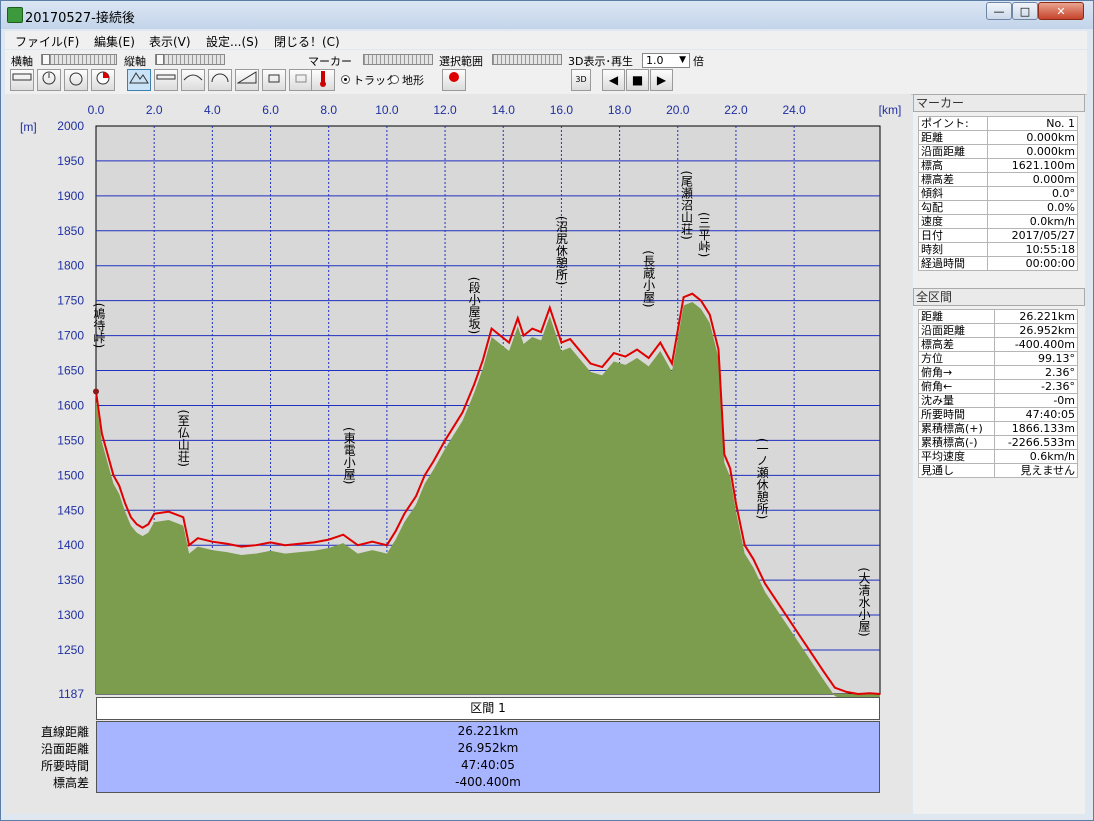 The image size is (1094, 821). Describe the element at coordinates (46, 59) in the screenshot. I see `h-axis-slider-knob` at that location.